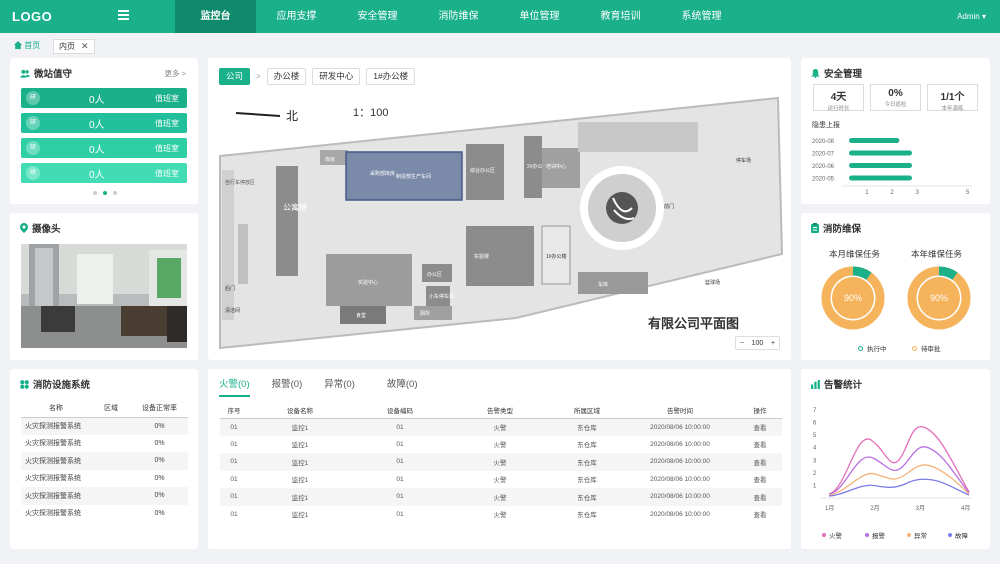  What do you see at coordinates (815, 449) in the screenshot?
I see `y-tick-label: 4` at bounding box center [815, 449].